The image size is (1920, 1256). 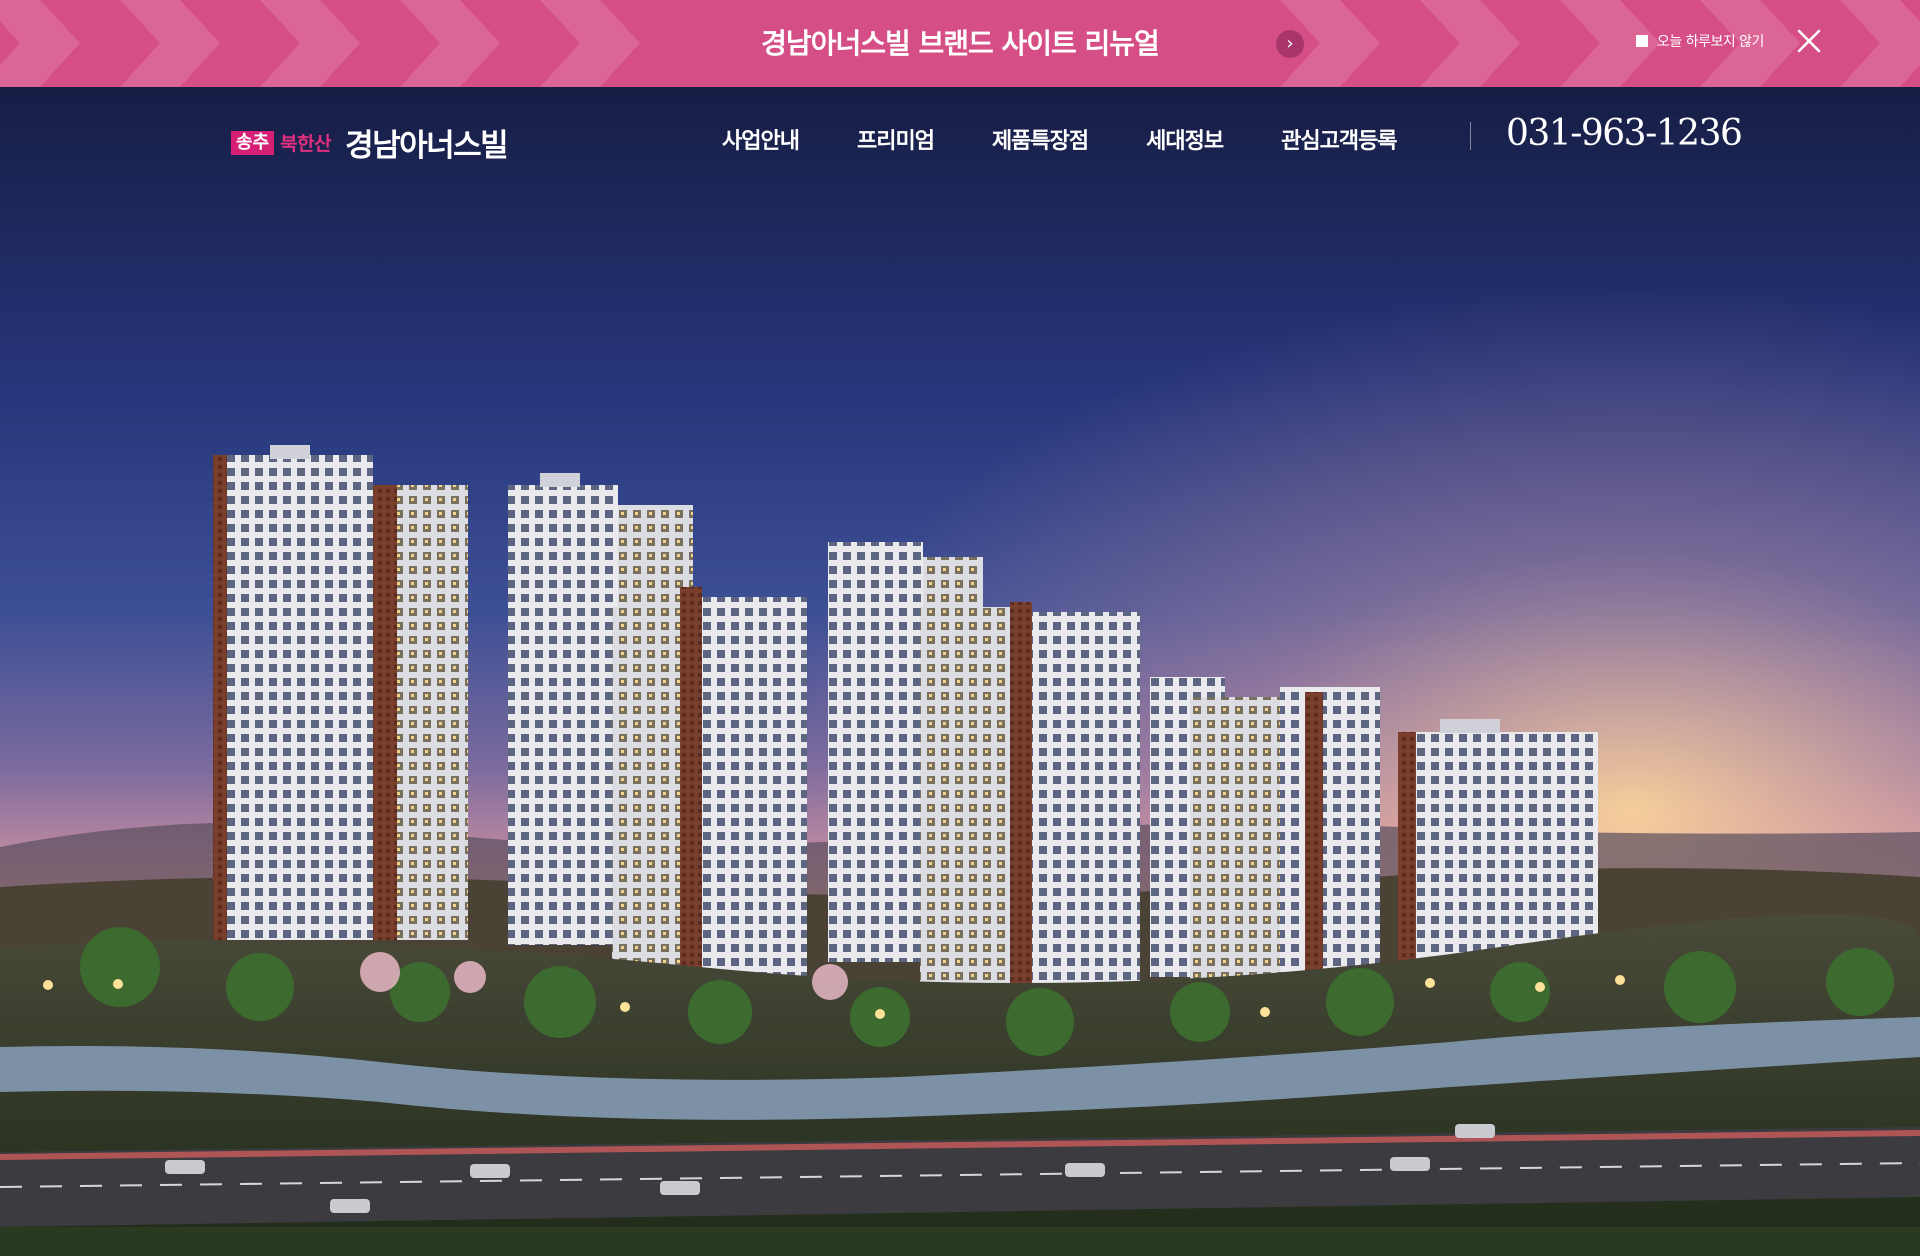 I want to click on main-nav: 사업안내 프리미엄 제품특장점 세대정보 관심고객등록, so click(x=1060, y=139).